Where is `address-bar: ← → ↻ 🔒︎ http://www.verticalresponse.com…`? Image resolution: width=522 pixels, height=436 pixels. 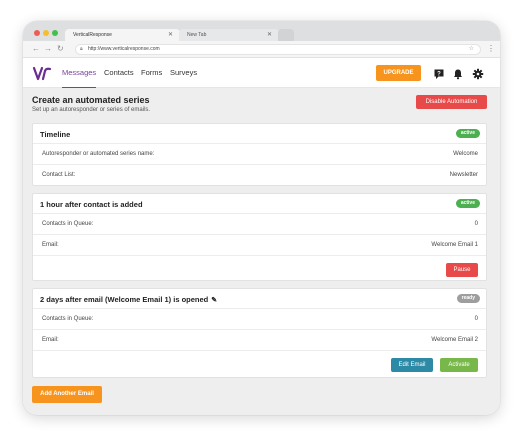 address-bar: ← → ↻ 🔒︎ http://www.verticalresponse.com… is located at coordinates (261, 49).